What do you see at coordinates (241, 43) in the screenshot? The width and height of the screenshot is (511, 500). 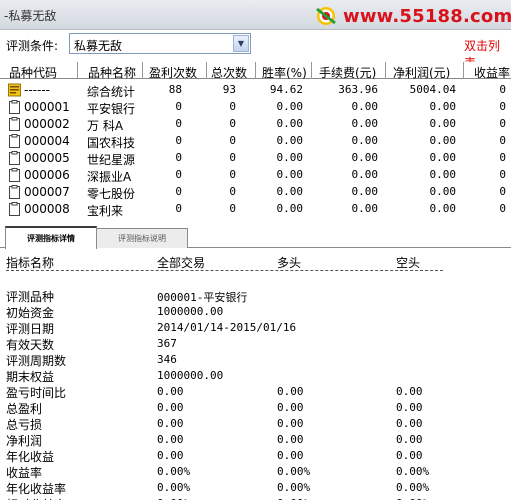 I see `chevron-down-icon: ▼` at bounding box center [241, 43].